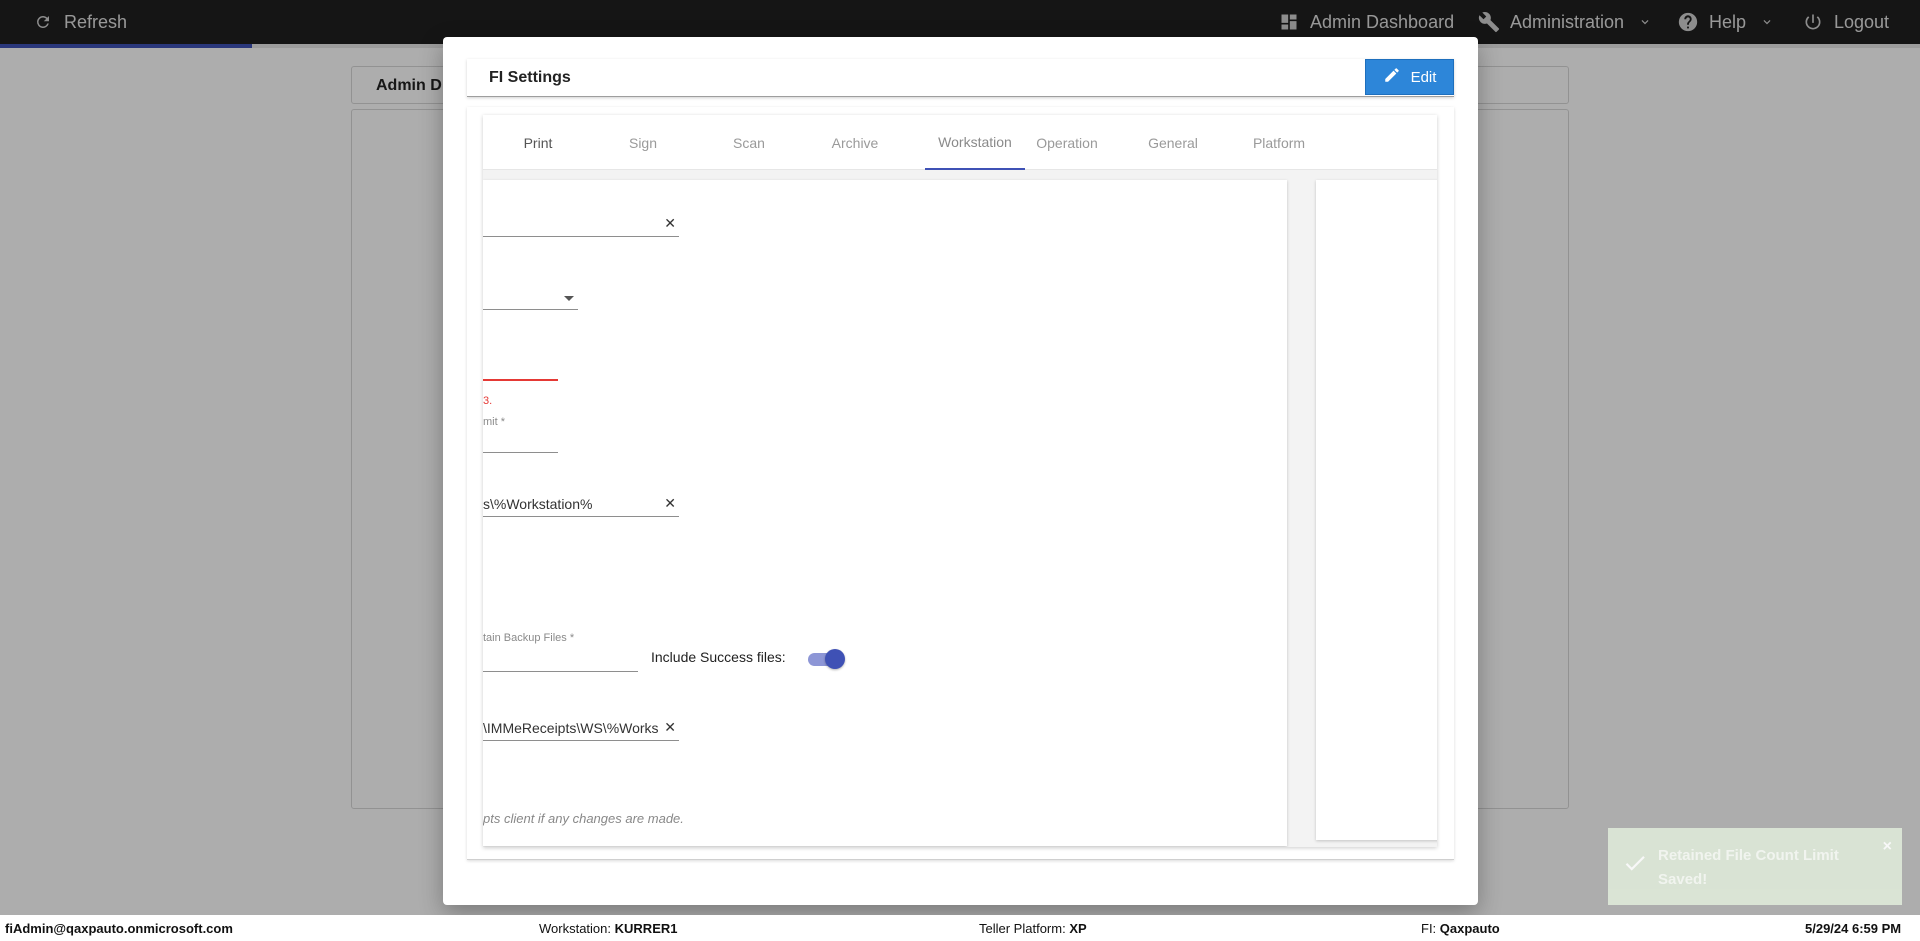  I want to click on tab-scan: Scan, so click(749, 142).